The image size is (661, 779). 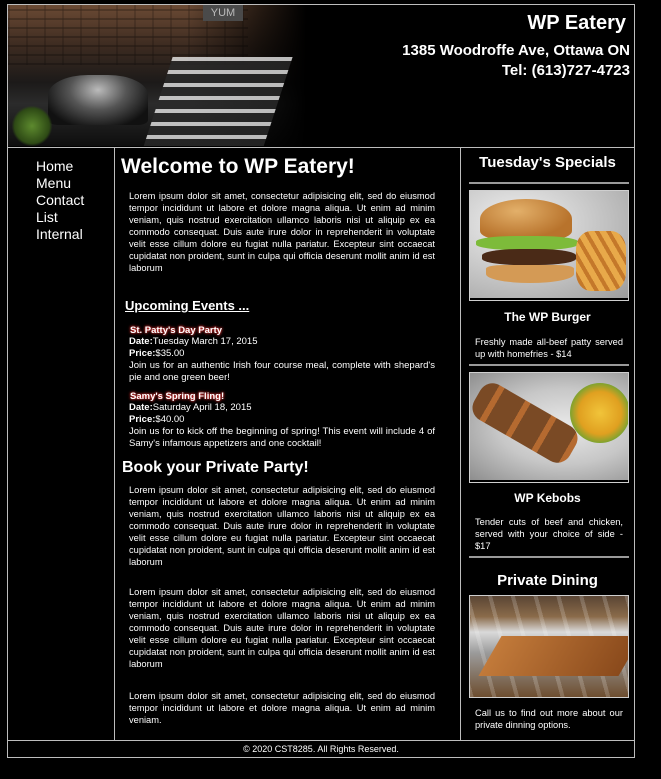 What do you see at coordinates (75, 166) in the screenshot?
I see `nav-item-home: Home` at bounding box center [75, 166].